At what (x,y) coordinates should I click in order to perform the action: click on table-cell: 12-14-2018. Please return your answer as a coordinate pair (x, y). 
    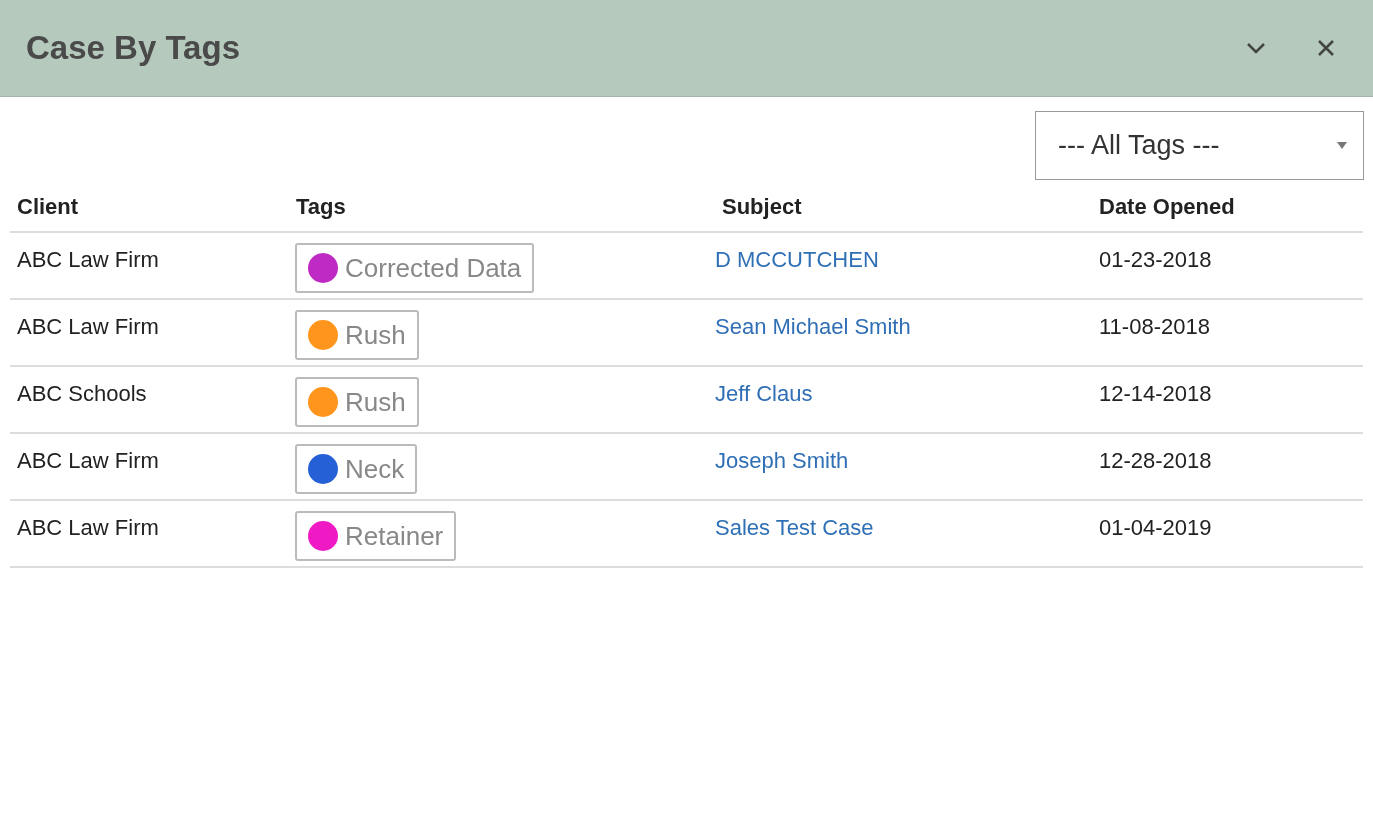
    Looking at the image, I should click on (1155, 393).